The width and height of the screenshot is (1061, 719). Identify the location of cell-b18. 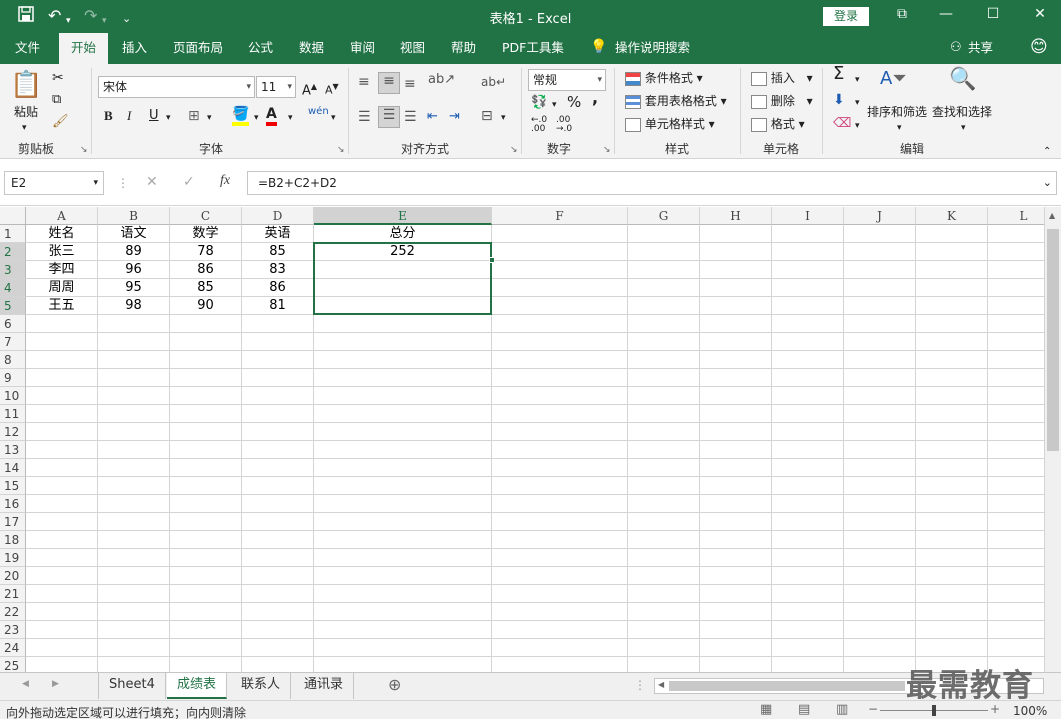
(134, 540).